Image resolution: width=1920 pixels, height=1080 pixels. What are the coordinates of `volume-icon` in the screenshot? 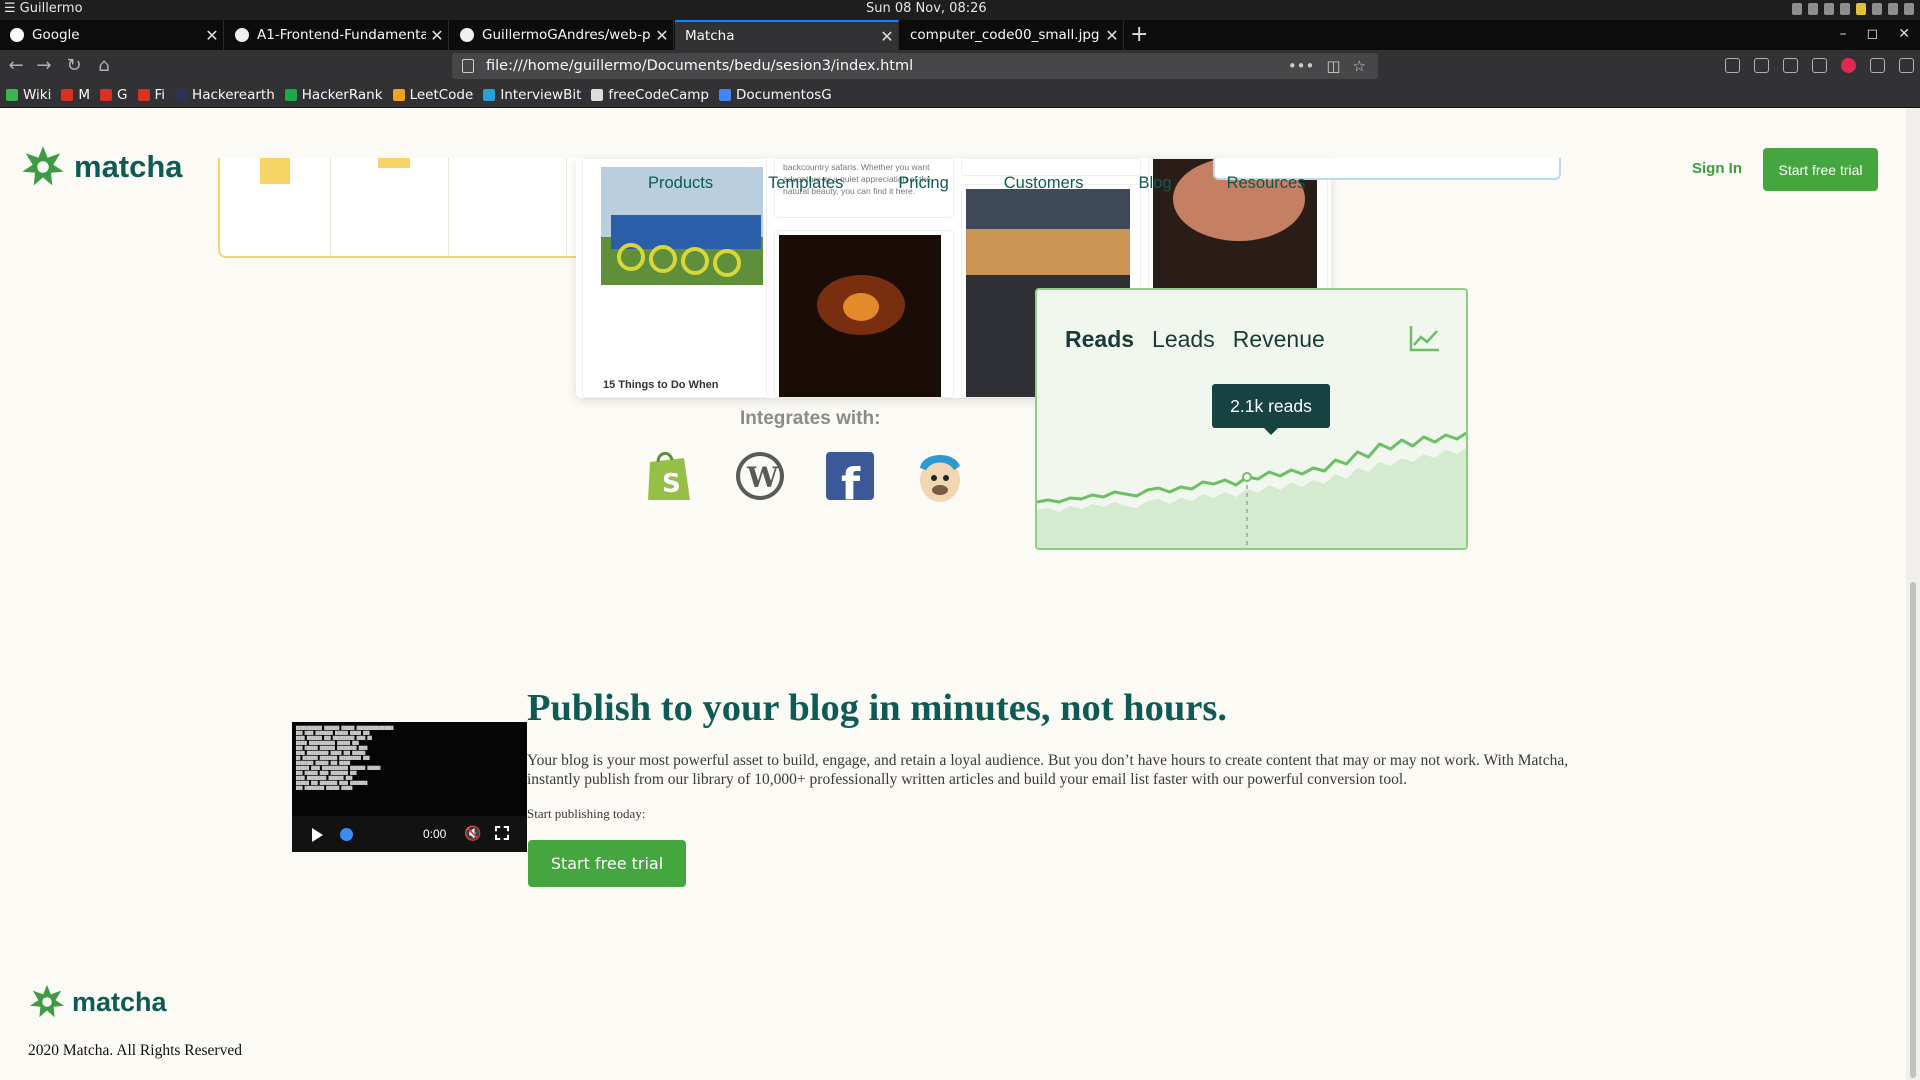 It's located at (1877, 9).